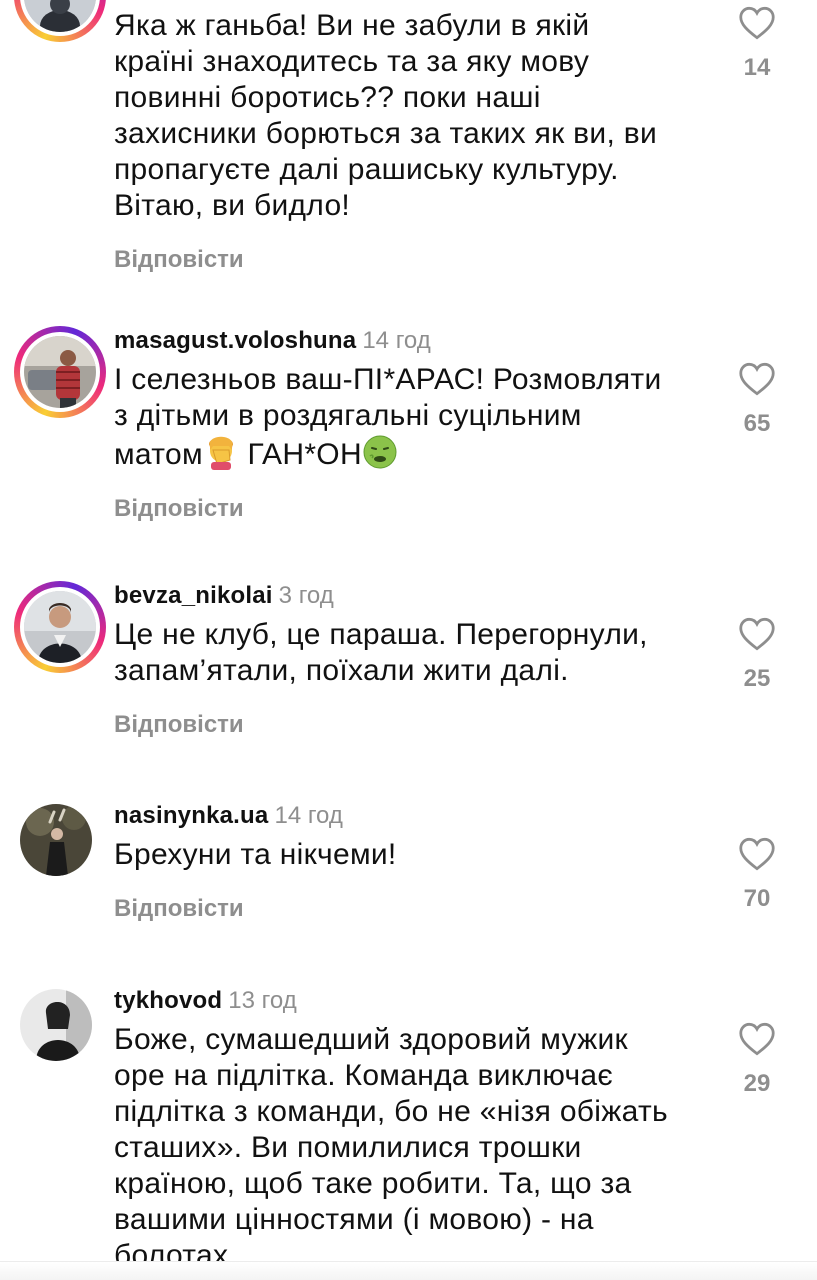 This screenshot has width=817, height=1280. What do you see at coordinates (388, 379) in the screenshot?
I see `comment-text-line: І селезньов ваш-ПІ*АРАС! Розмовляти` at bounding box center [388, 379].